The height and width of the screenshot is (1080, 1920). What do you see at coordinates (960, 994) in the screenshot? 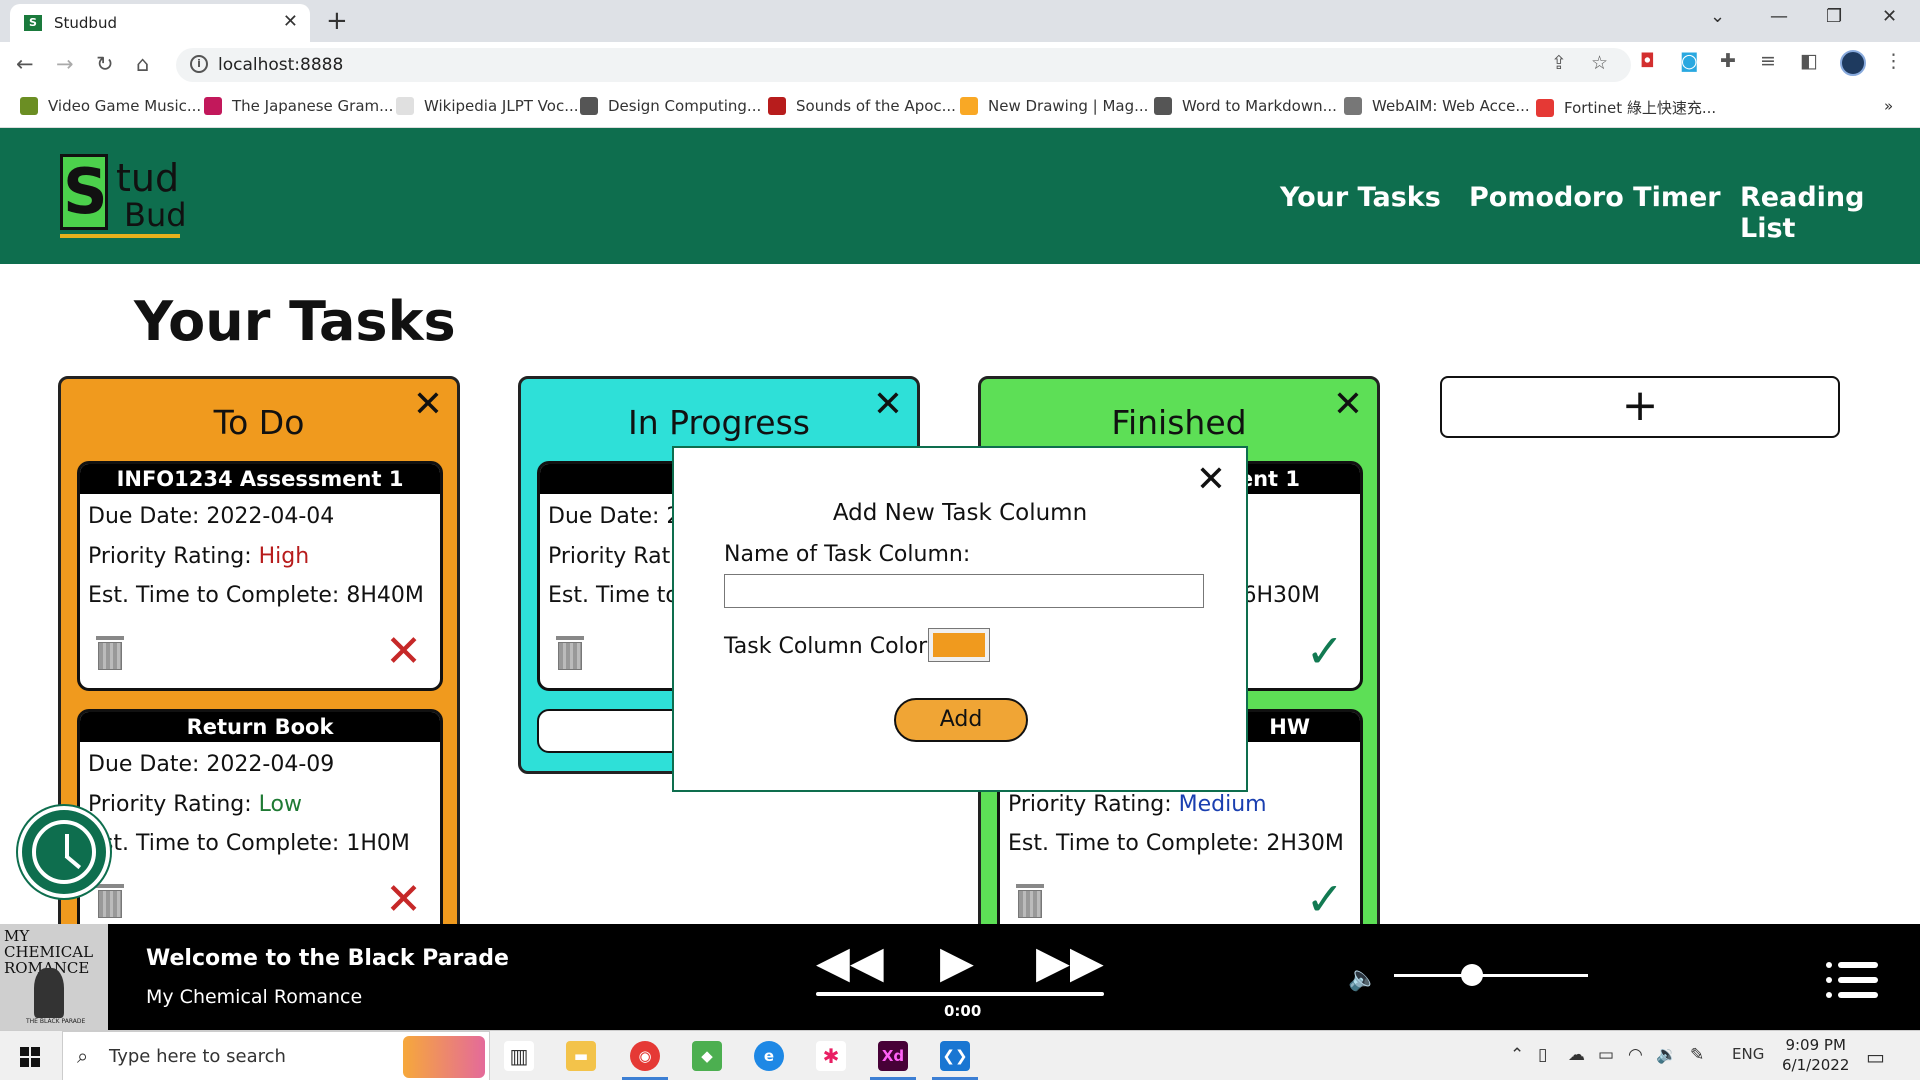
I see `playback-progress-bar` at bounding box center [960, 994].